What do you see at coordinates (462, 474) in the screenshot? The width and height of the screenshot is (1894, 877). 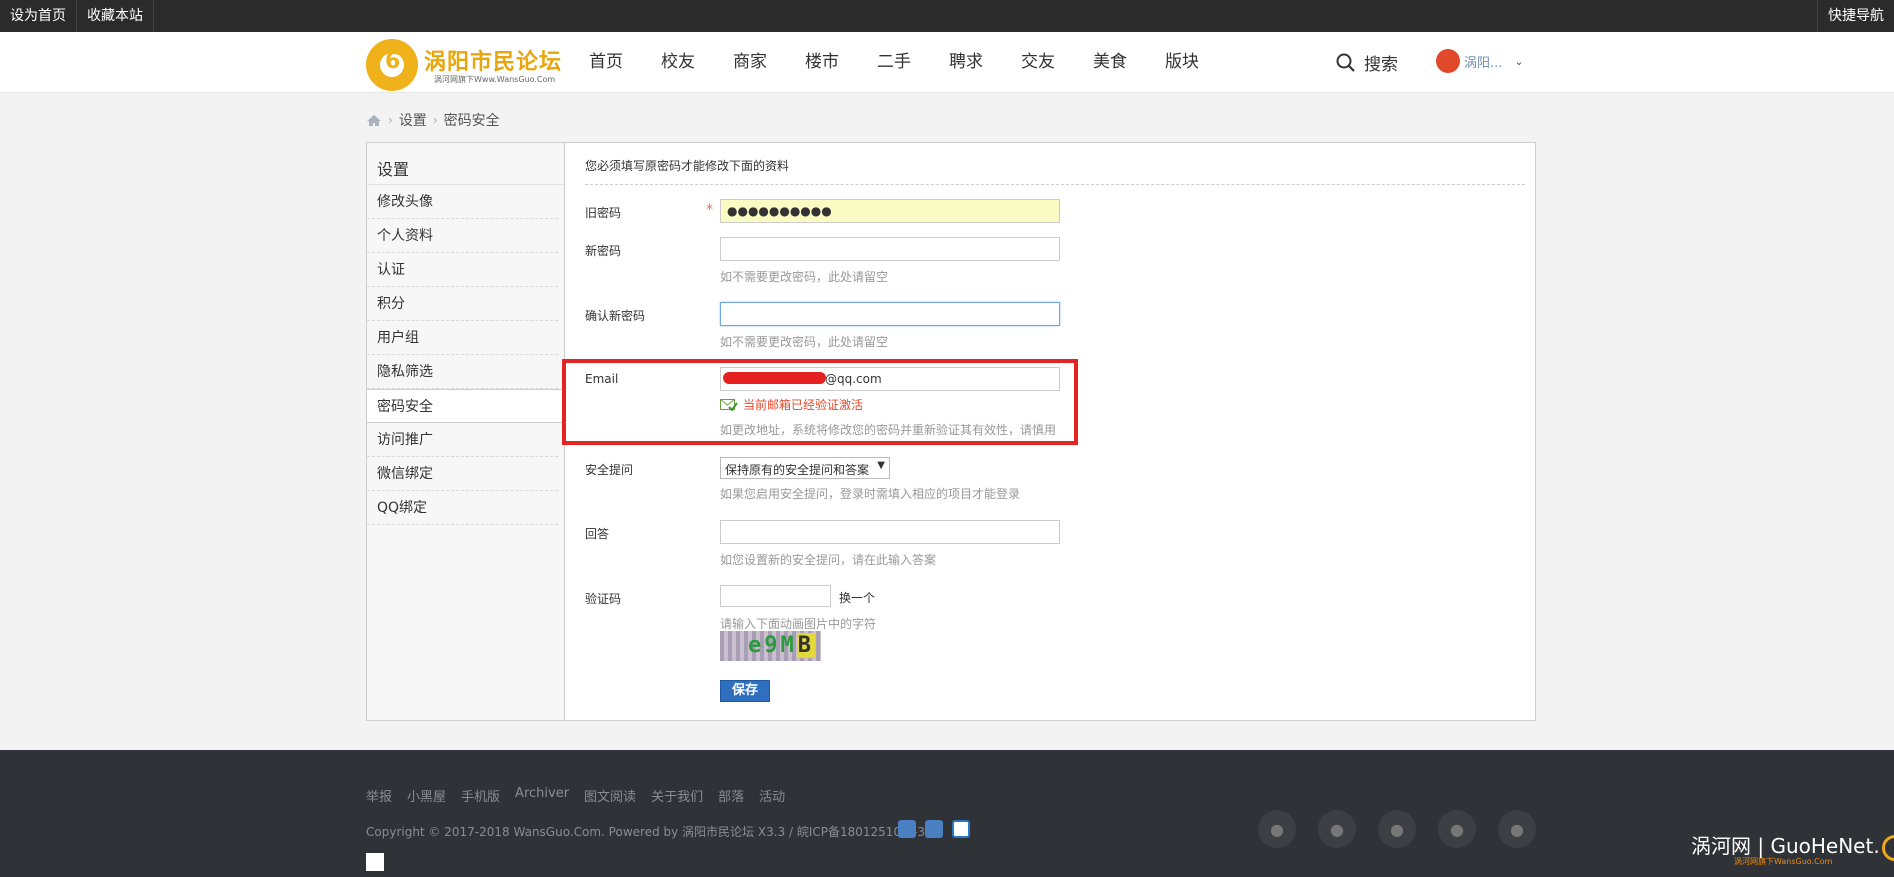 I see `sidebar-item-wechat: 微信绑定` at bounding box center [462, 474].